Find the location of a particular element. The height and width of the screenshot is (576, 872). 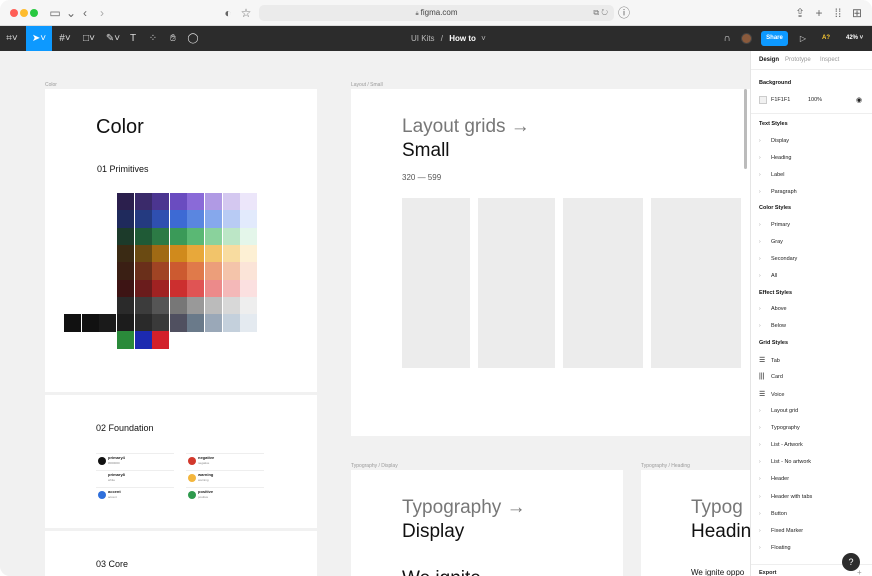

style-item-label: List - Artwork is located at coordinates (787, 445).